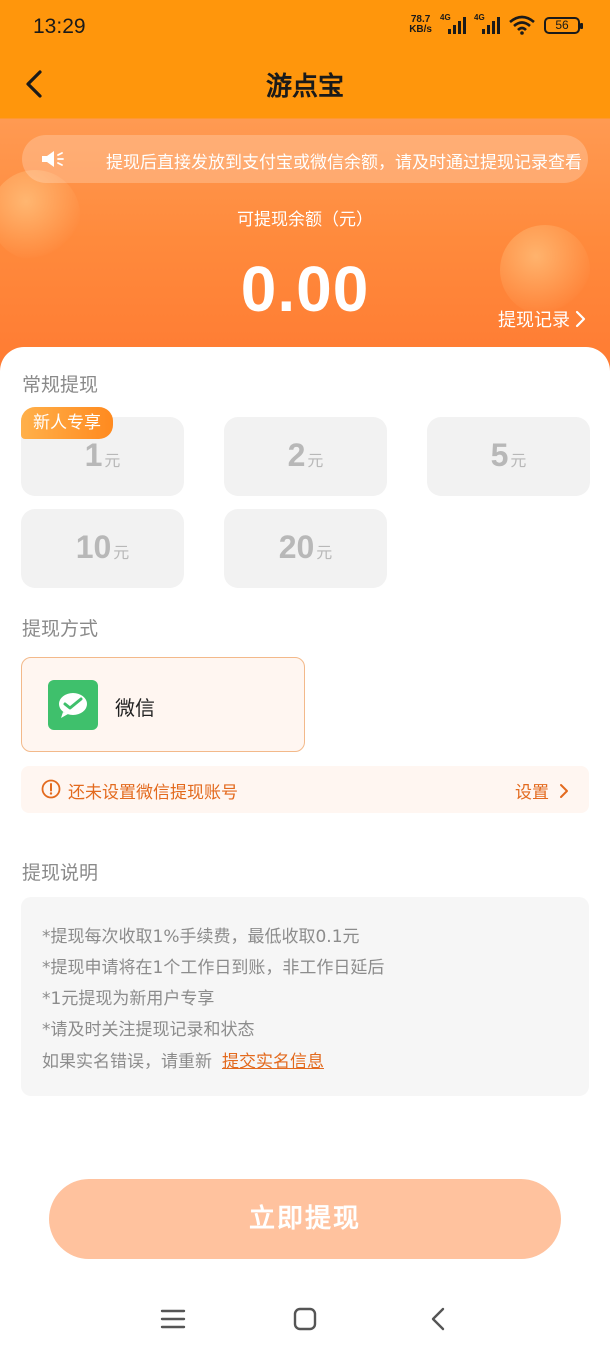  What do you see at coordinates (563, 25) in the screenshot?
I see `battery-icon: 56` at bounding box center [563, 25].